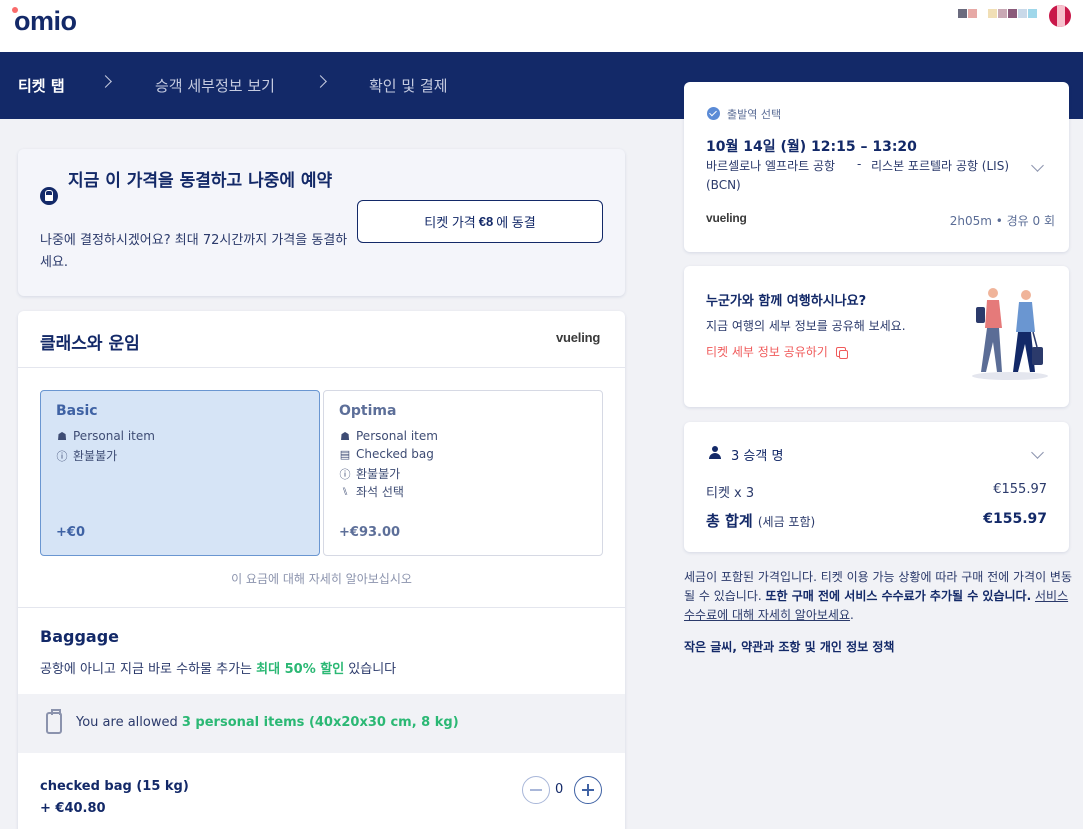 The image size is (1083, 829). What do you see at coordinates (757, 456) in the screenshot?
I see `passenger-count: 3 승객 명` at bounding box center [757, 456].